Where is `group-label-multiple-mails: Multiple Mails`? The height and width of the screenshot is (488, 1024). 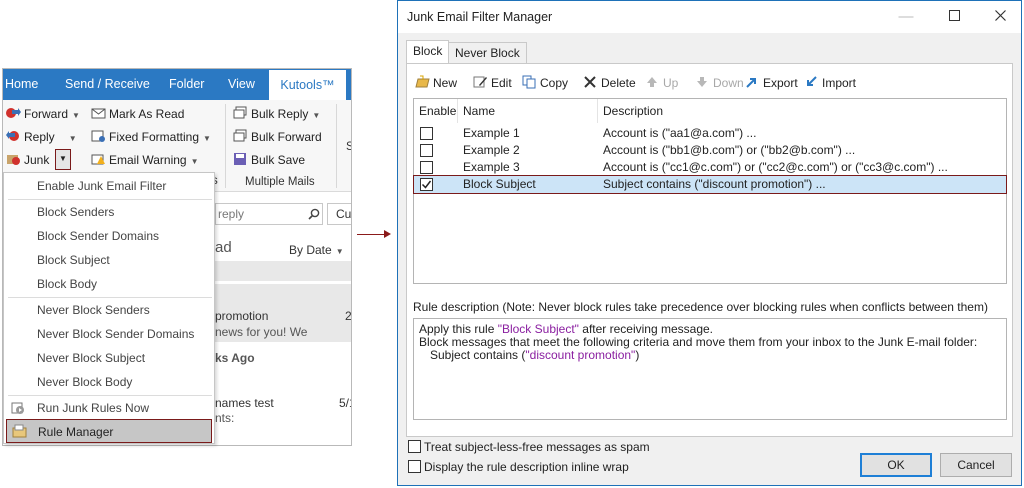
group-label-multiple-mails: Multiple Mails is located at coordinates (280, 182).